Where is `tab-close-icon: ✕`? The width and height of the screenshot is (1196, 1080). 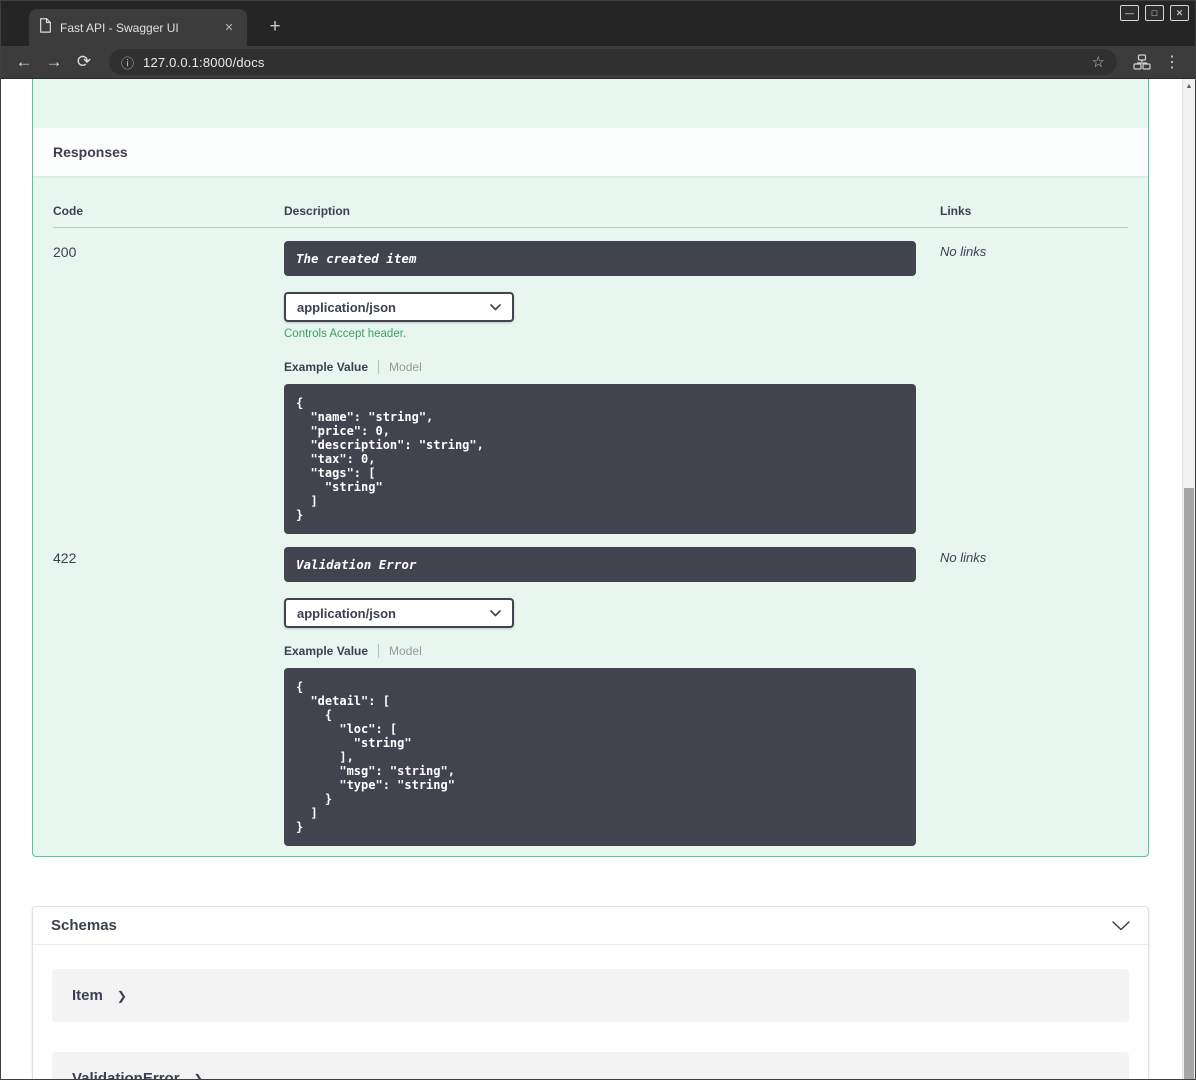 tab-close-icon: ✕ is located at coordinates (229, 28).